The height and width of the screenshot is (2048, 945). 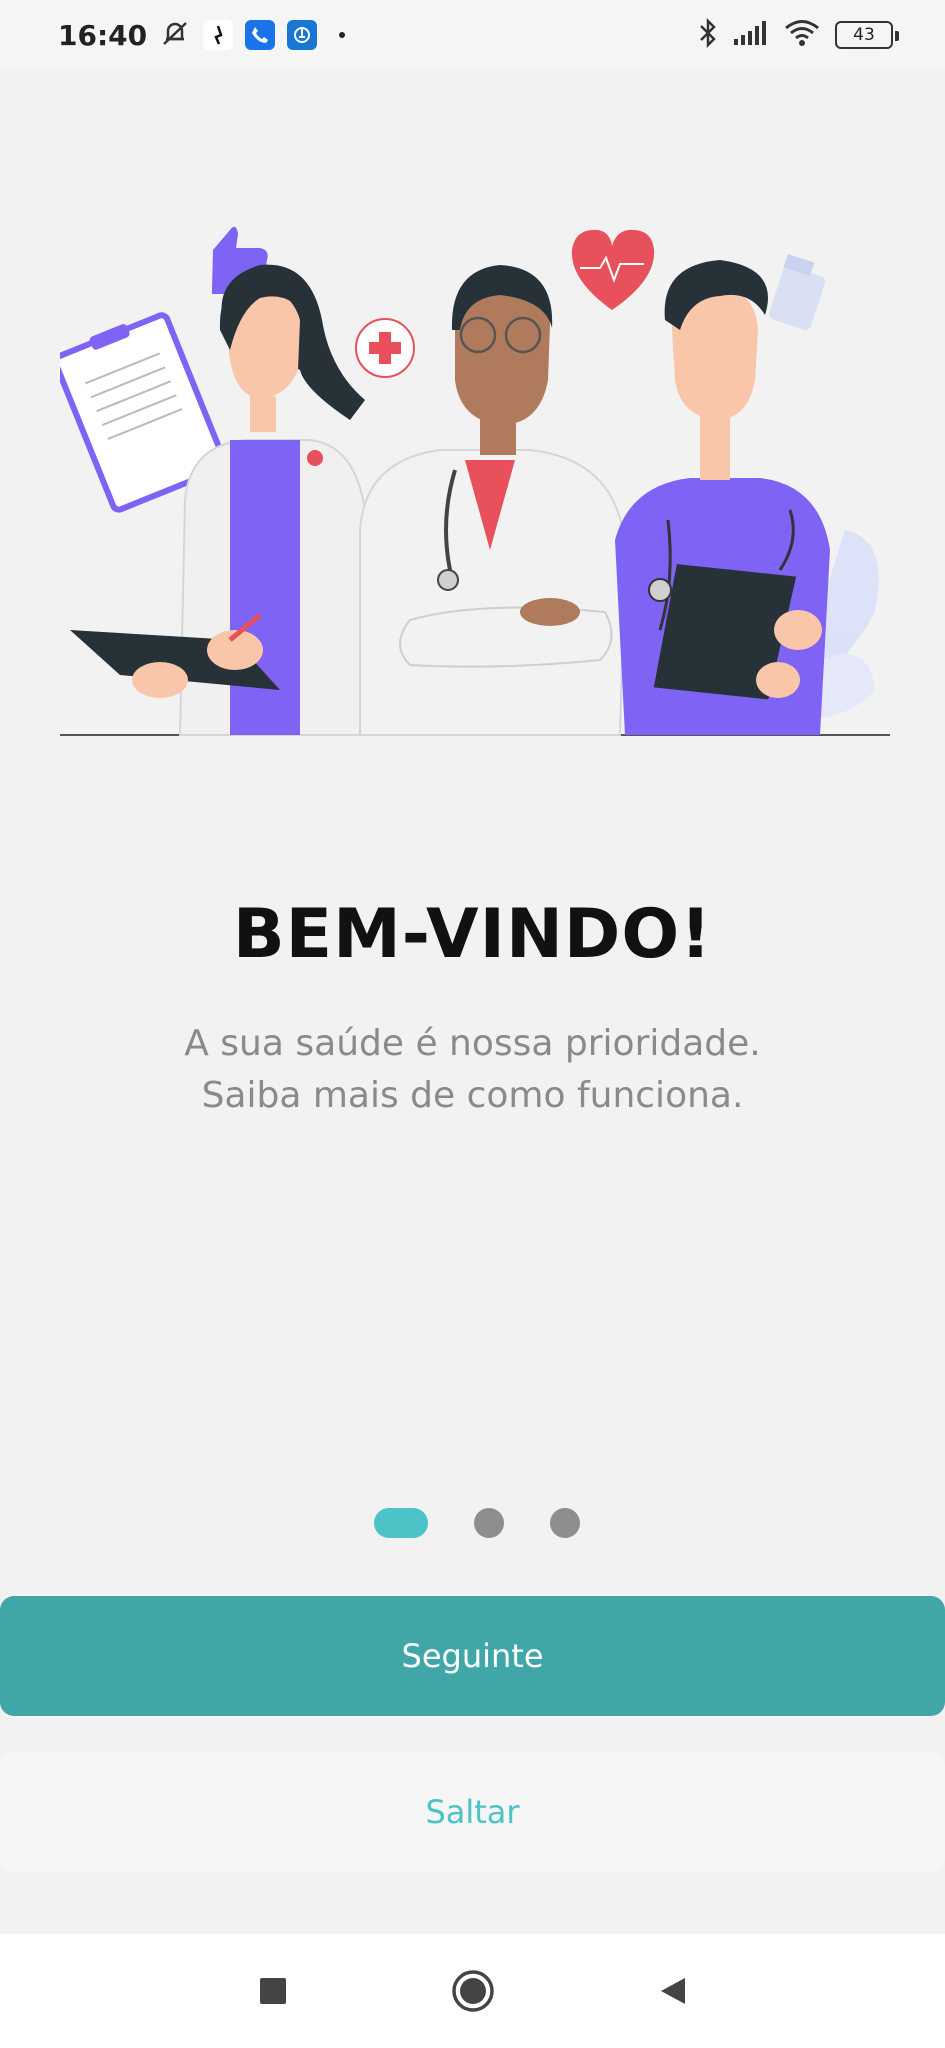 I want to click on home-button, so click(x=473, y=1991).